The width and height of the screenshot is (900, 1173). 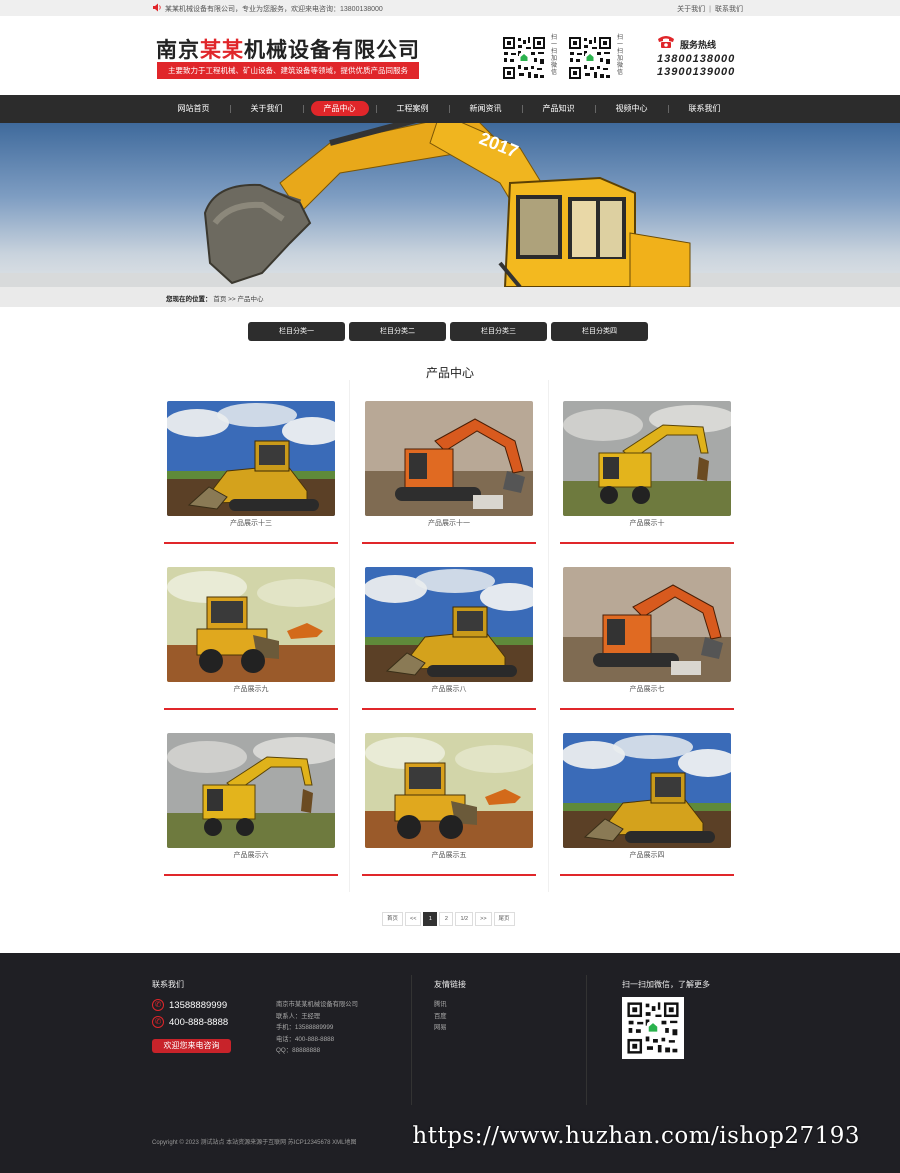 What do you see at coordinates (485, 109) in the screenshot?
I see `nav-item-news: 新闻资讯` at bounding box center [485, 109].